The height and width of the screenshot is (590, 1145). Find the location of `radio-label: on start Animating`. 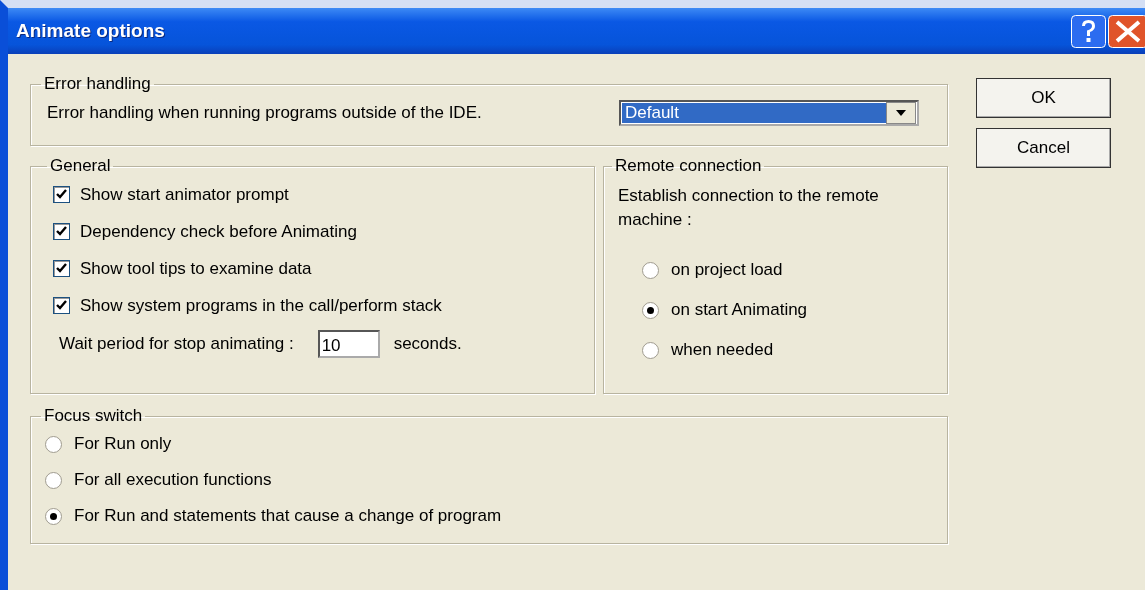

radio-label: on start Animating is located at coordinates (739, 310).